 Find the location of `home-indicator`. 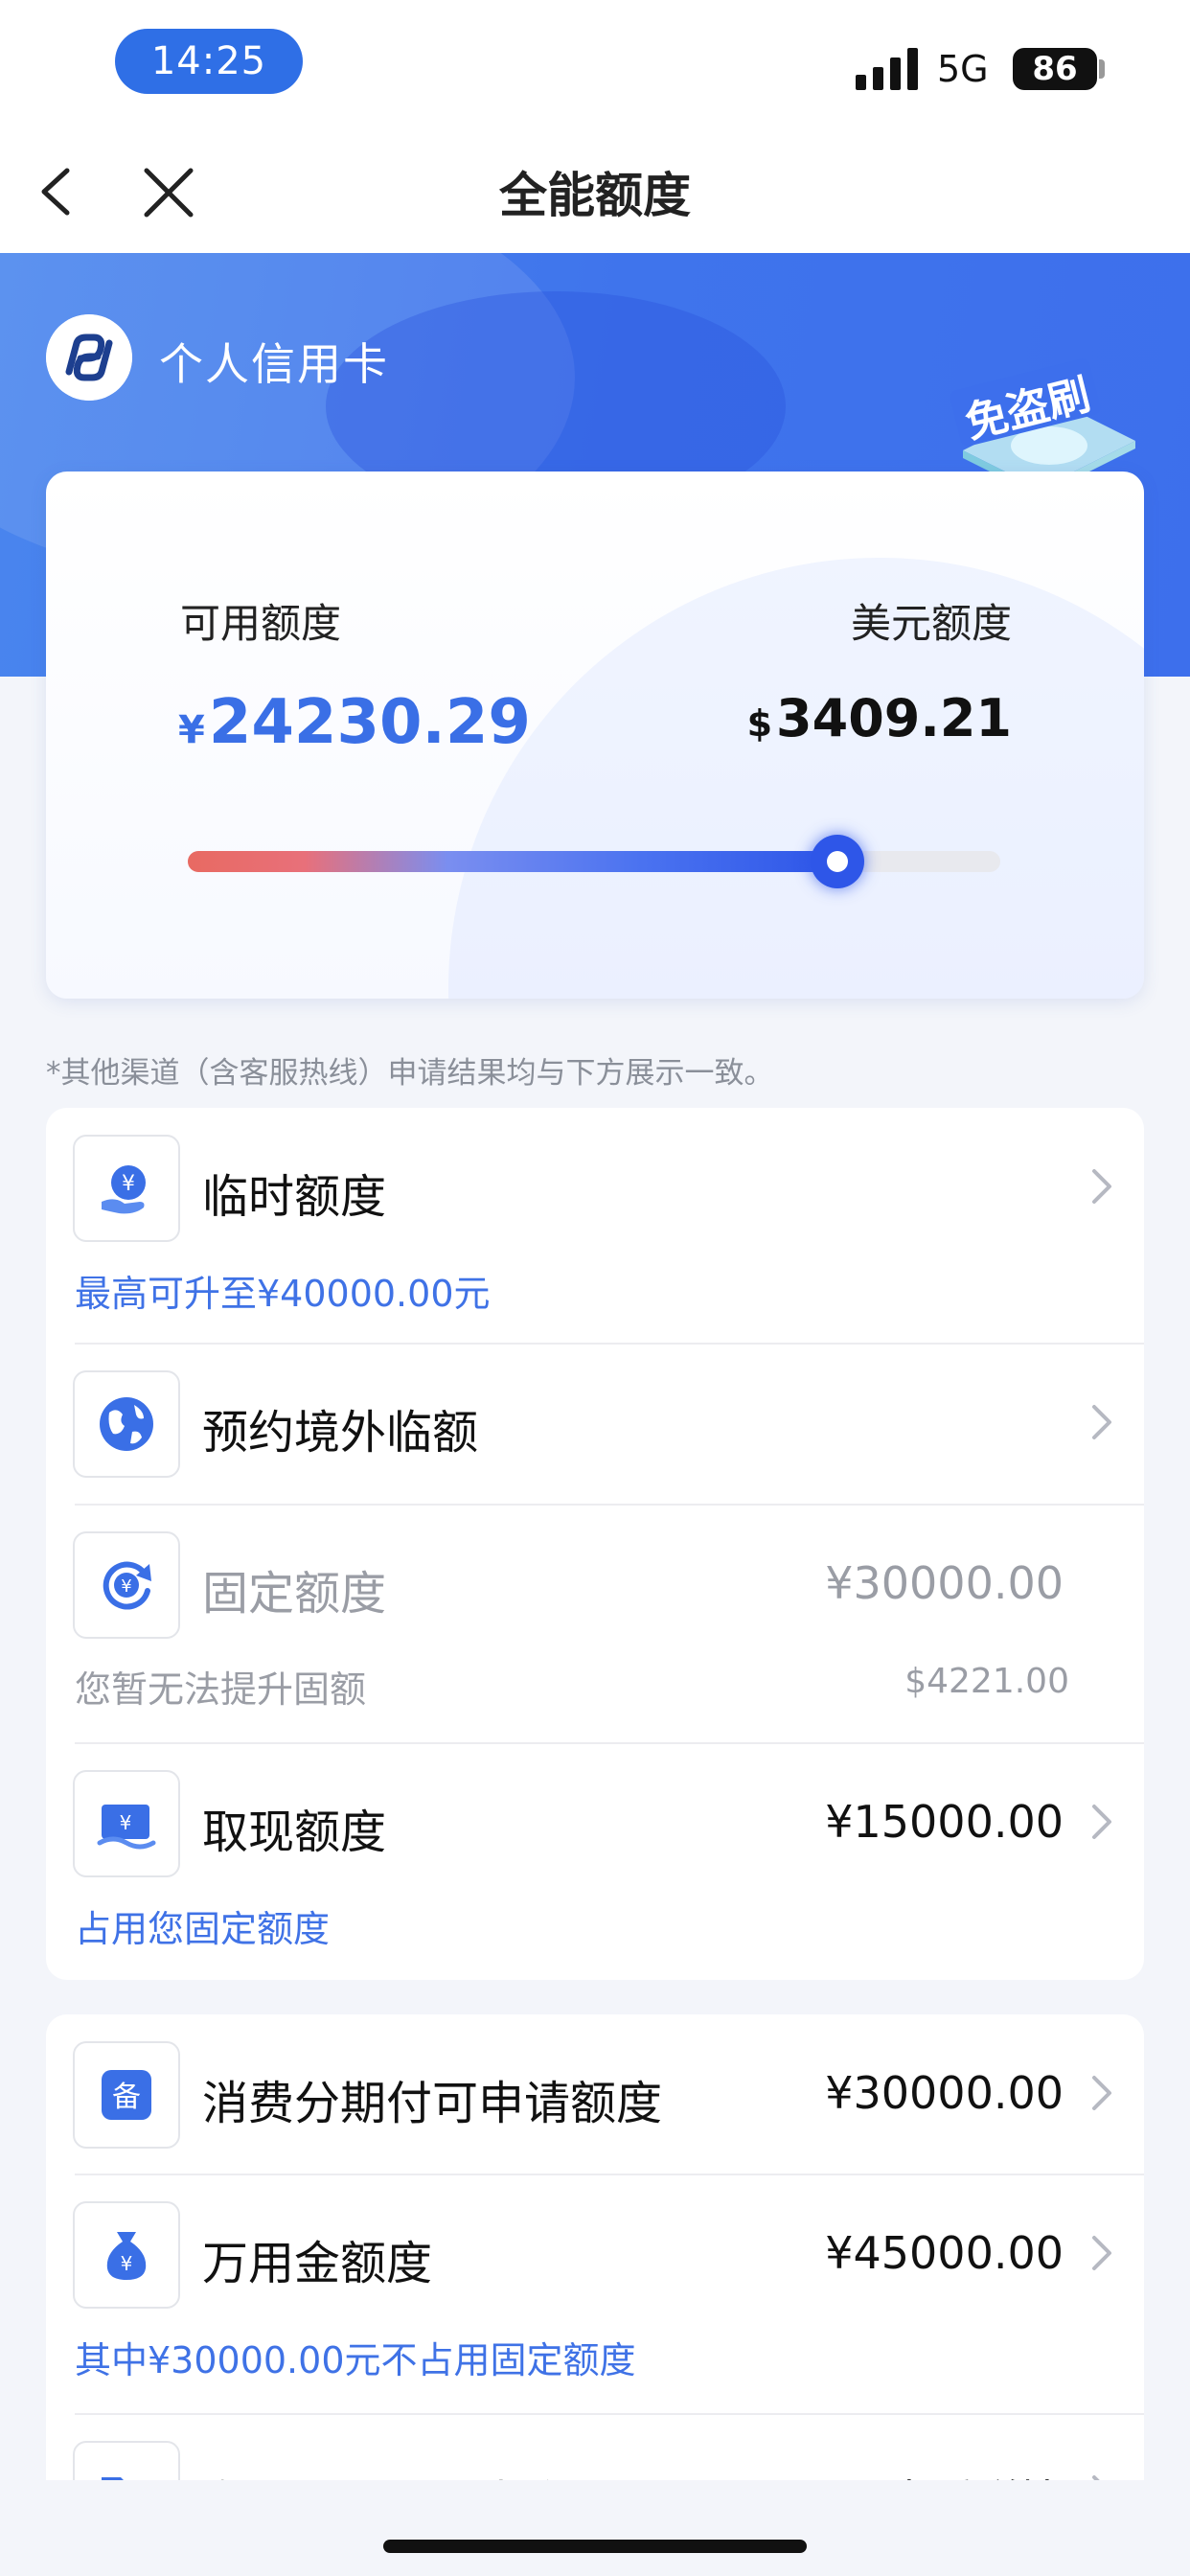

home-indicator is located at coordinates (595, 2546).